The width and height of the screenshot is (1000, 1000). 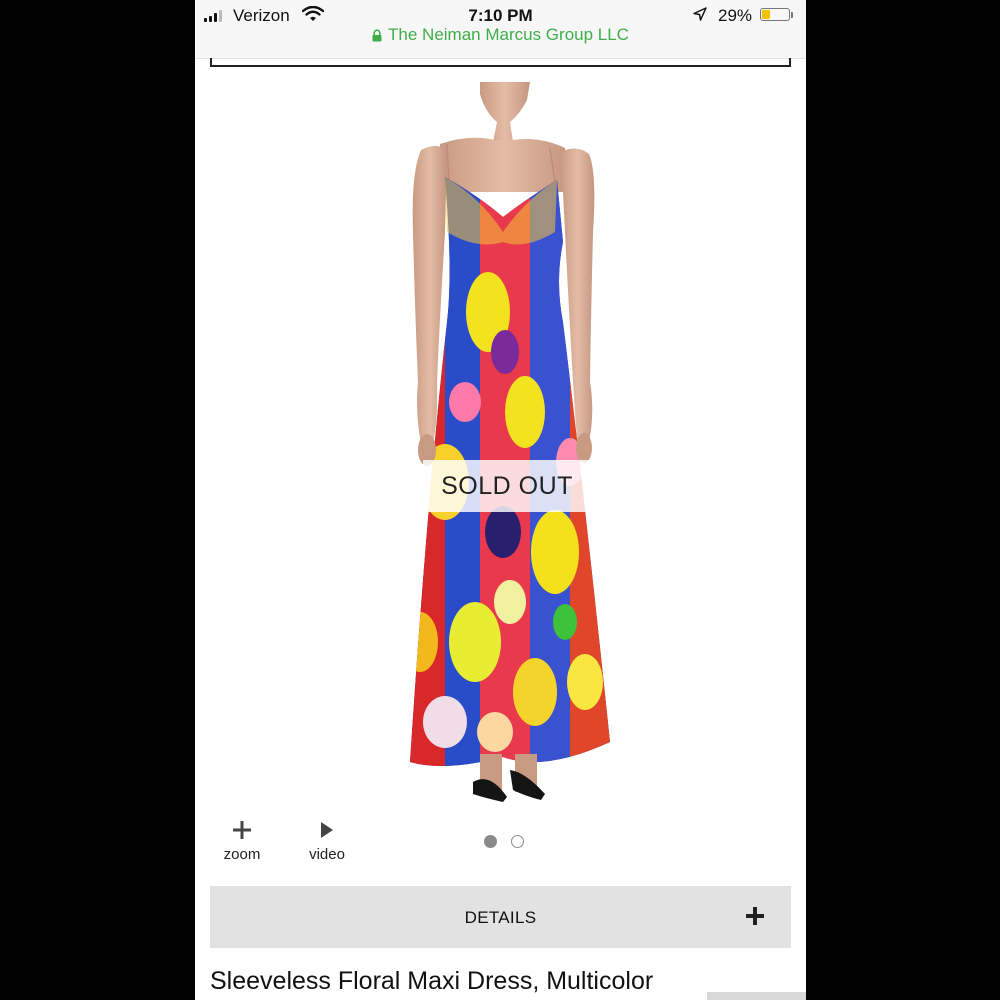 I want to click on zoom-label: zoom, so click(x=242, y=854).